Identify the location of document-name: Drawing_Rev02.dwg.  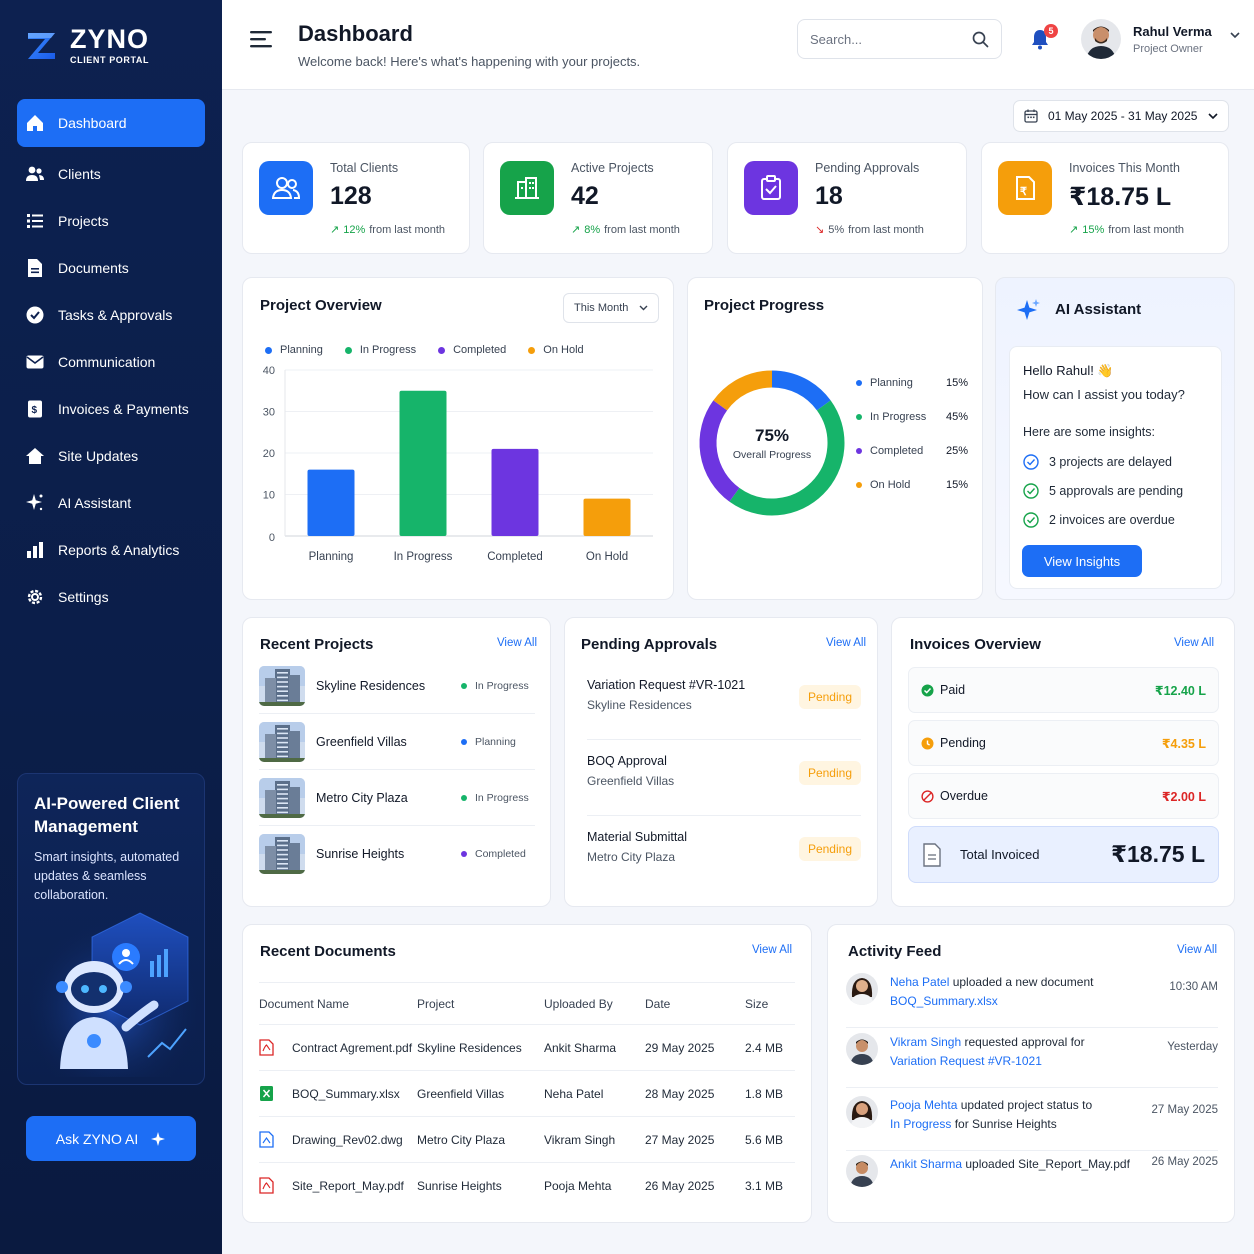
(347, 1140).